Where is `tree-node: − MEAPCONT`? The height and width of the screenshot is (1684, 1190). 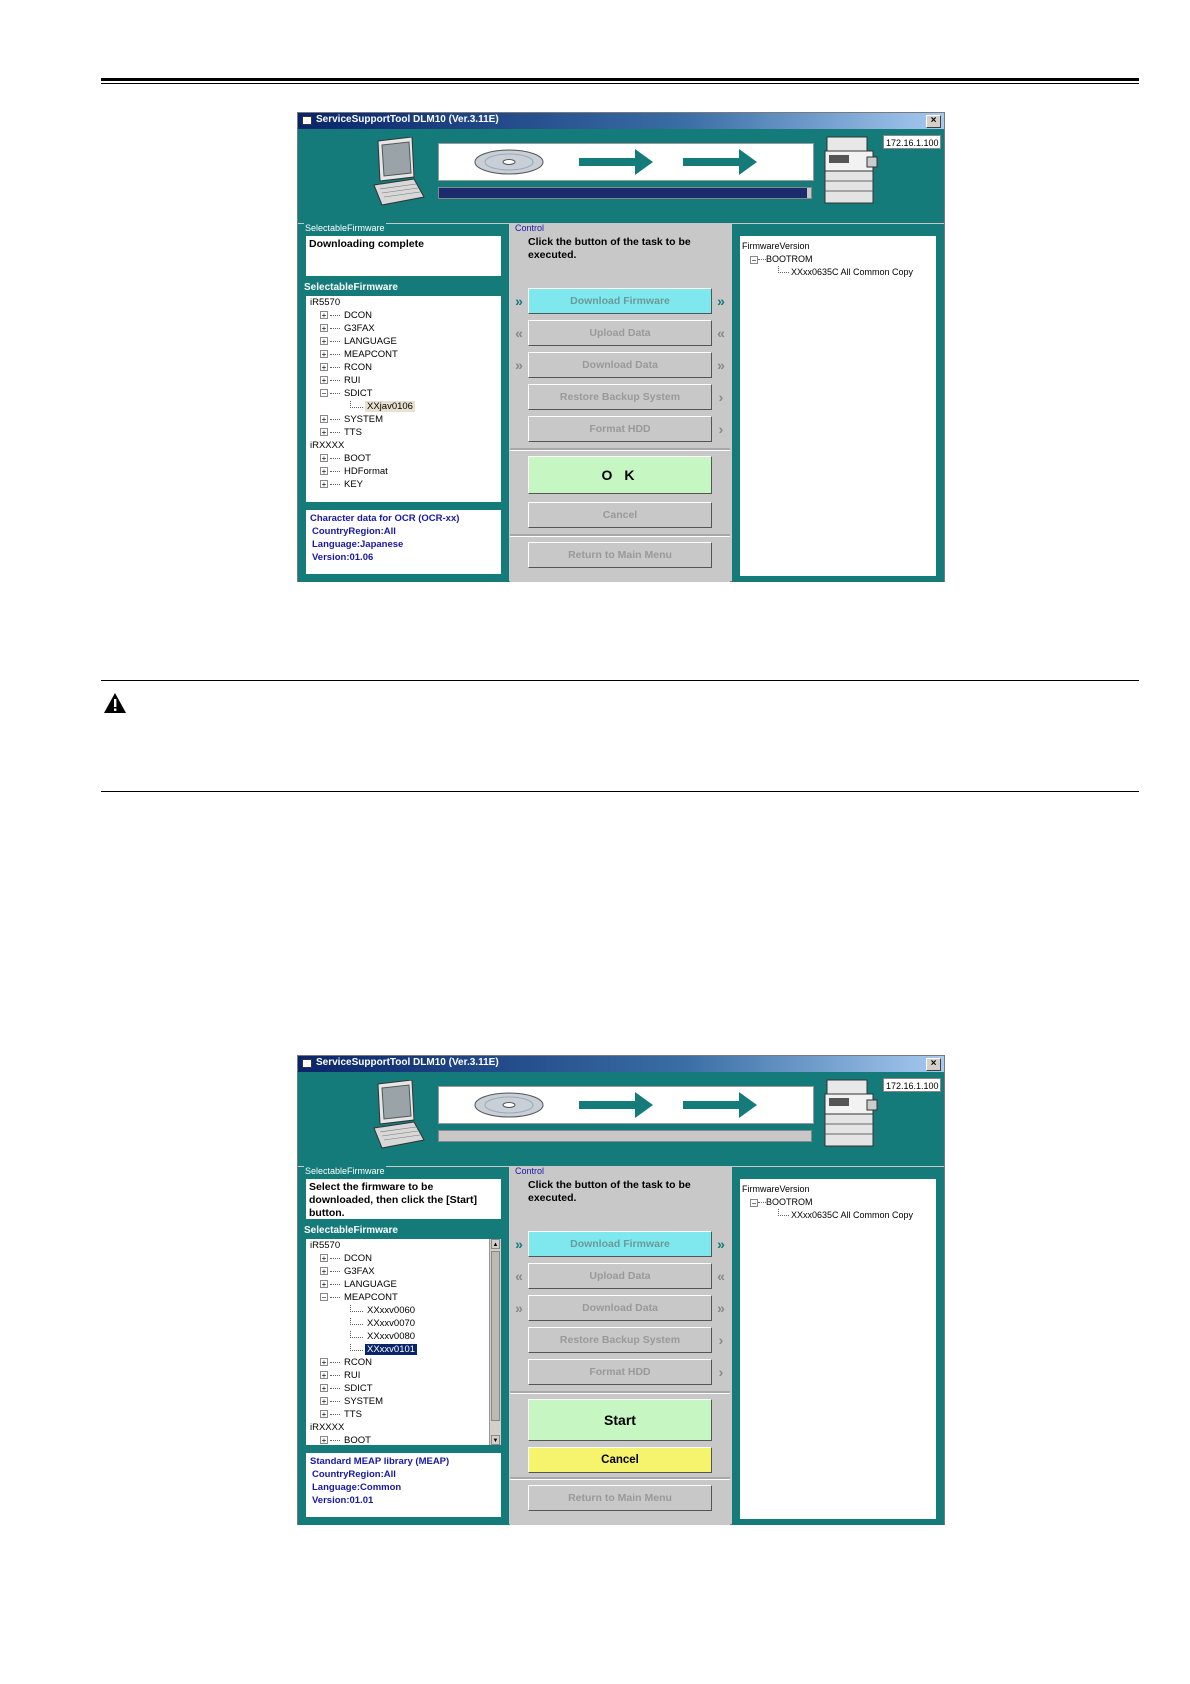
tree-node: − MEAPCONT is located at coordinates (360, 1298).